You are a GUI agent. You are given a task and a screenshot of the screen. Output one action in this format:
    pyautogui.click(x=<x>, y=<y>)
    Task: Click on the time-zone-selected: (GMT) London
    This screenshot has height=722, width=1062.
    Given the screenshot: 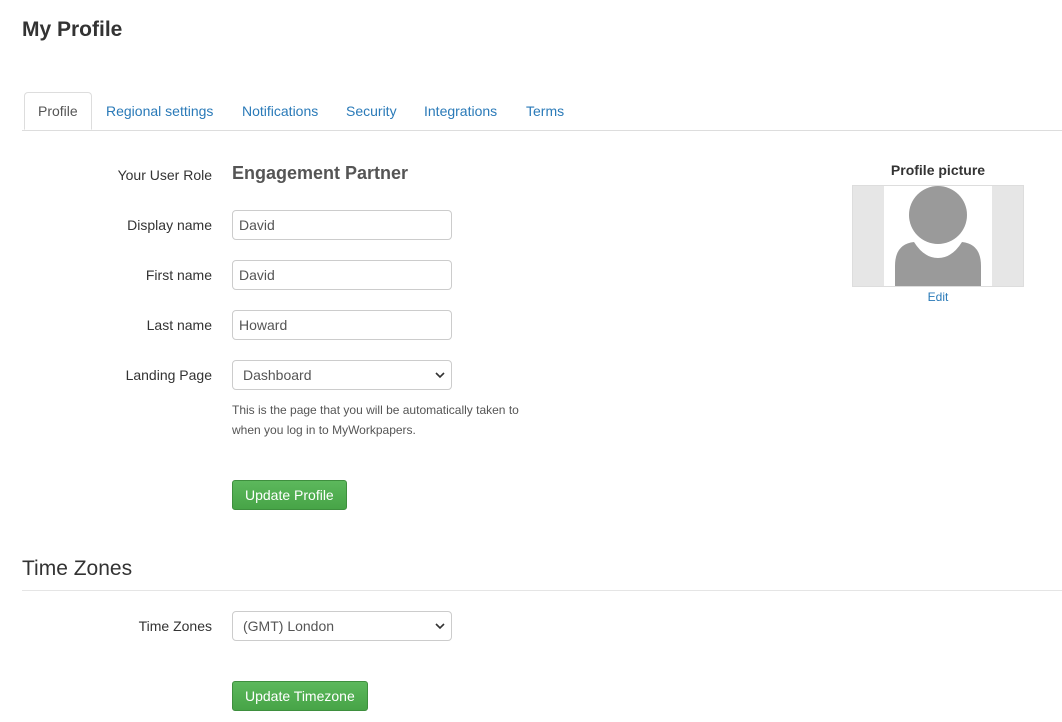 What is the action you would take?
    pyautogui.click(x=289, y=626)
    